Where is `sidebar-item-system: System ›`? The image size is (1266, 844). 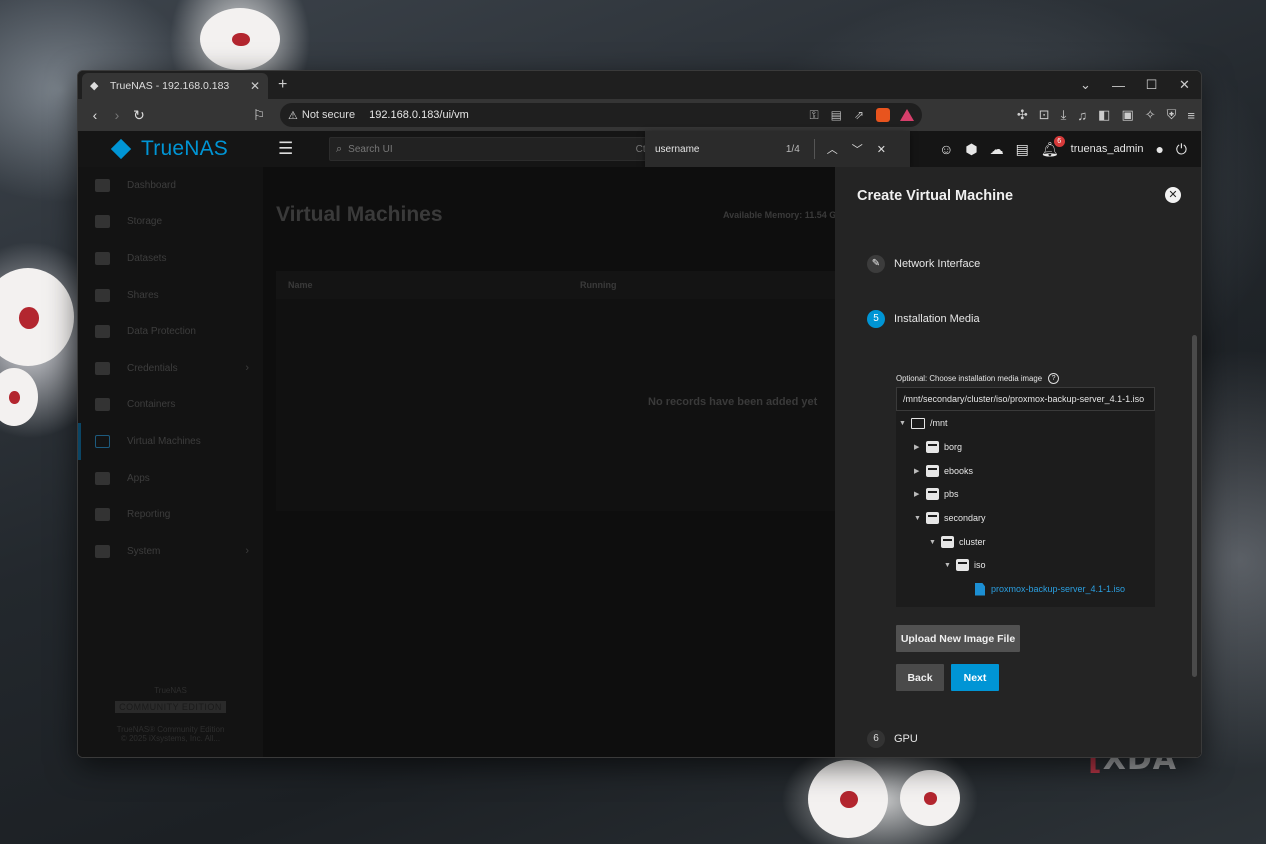
sidebar-item-system: System › is located at coordinates (170, 551).